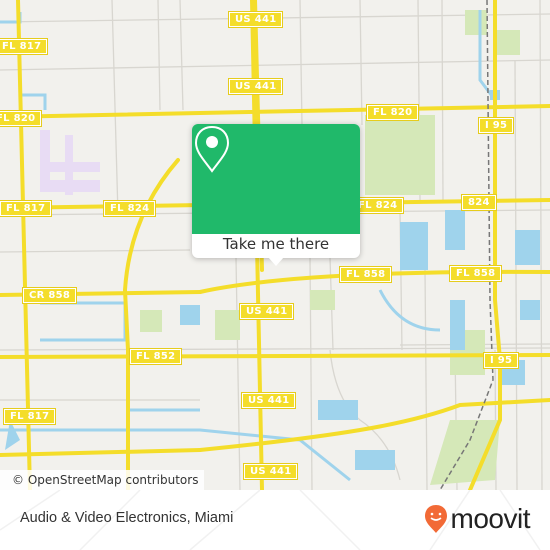 Image resolution: width=550 pixels, height=550 pixels. Describe the element at coordinates (127, 518) in the screenshot. I see `place-name: Audio & Video Electronics, Miami` at that location.